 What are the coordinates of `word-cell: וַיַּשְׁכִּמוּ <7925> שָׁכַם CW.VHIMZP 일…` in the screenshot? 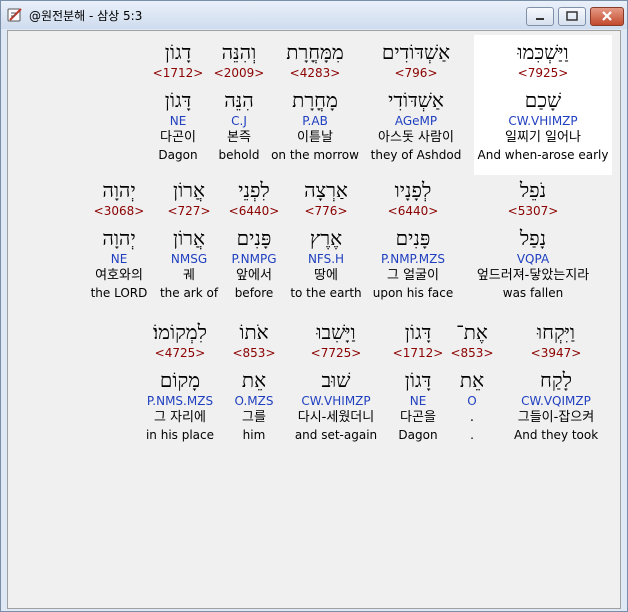 It's located at (543, 105).